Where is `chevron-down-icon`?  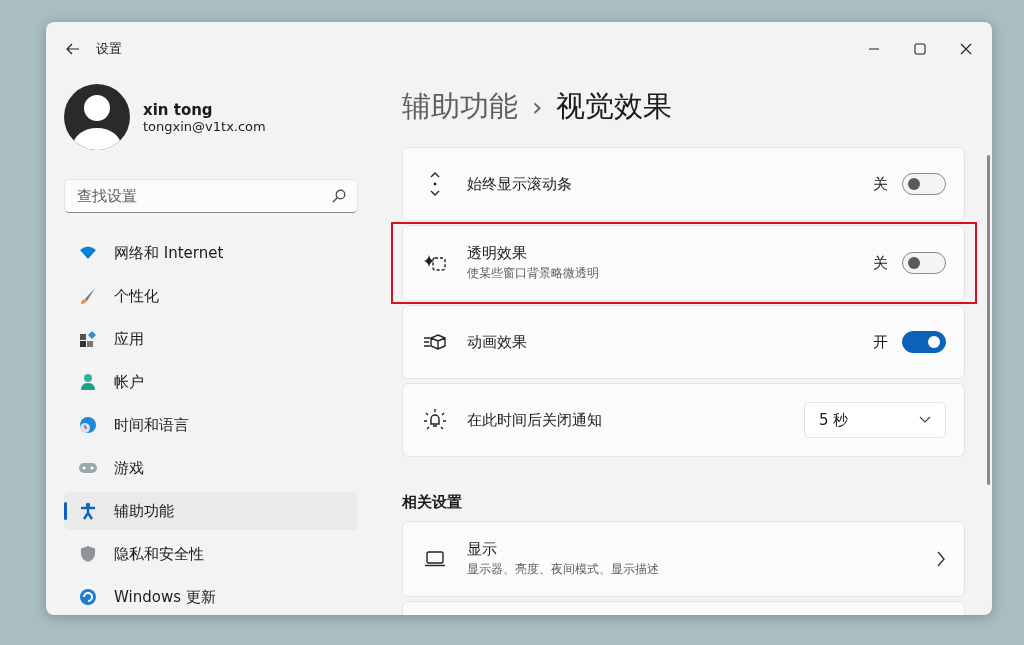 chevron-down-icon is located at coordinates (925, 420).